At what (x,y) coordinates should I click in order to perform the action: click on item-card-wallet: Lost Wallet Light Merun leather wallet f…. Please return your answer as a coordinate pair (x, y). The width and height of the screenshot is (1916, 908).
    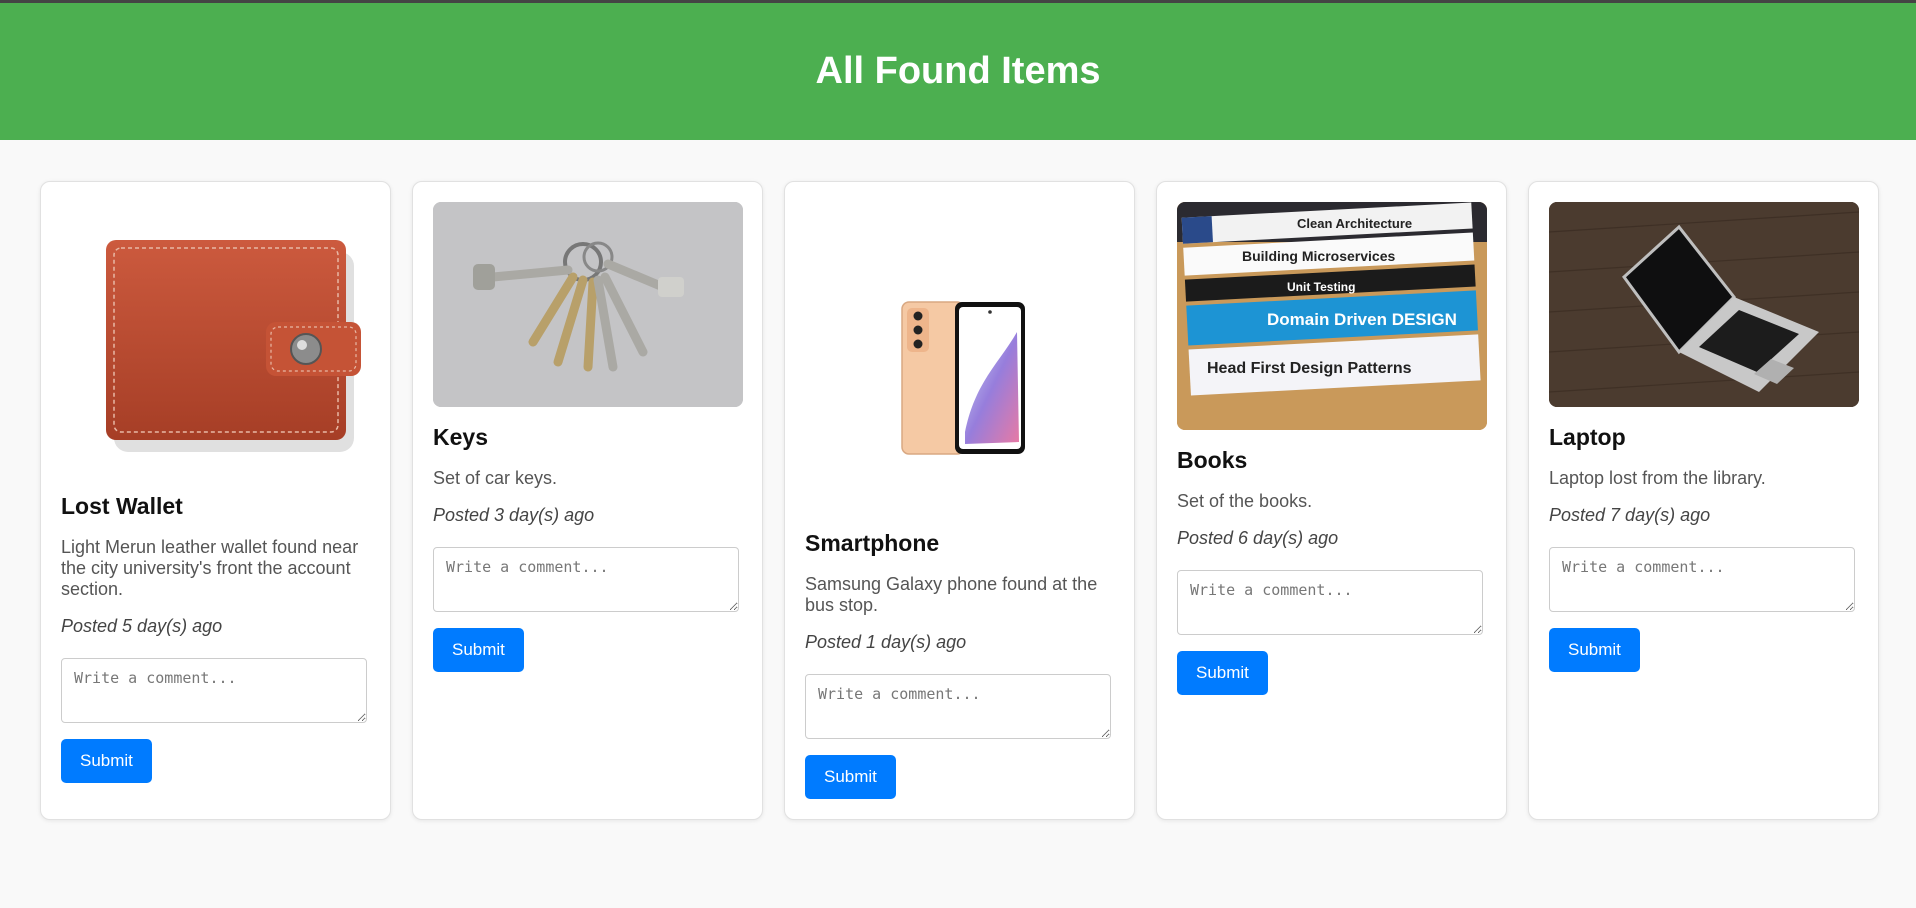
    Looking at the image, I should click on (215, 500).